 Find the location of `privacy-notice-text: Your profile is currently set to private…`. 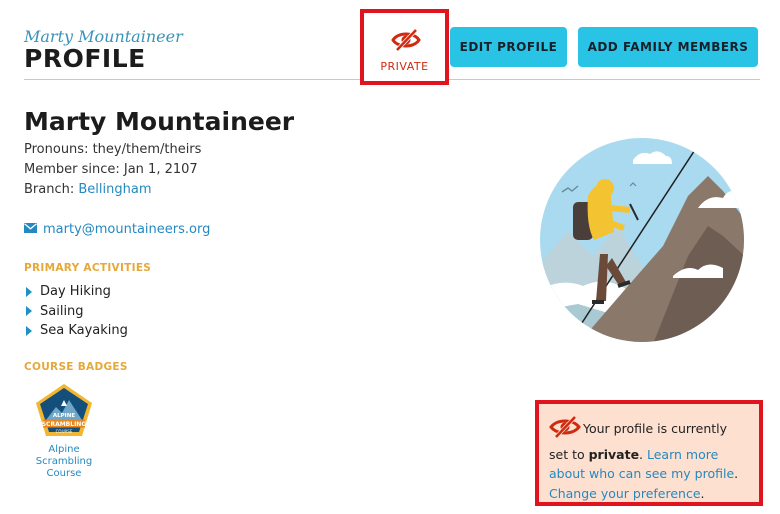

privacy-notice-text: Your profile is currently set to private… is located at coordinates (649, 459).